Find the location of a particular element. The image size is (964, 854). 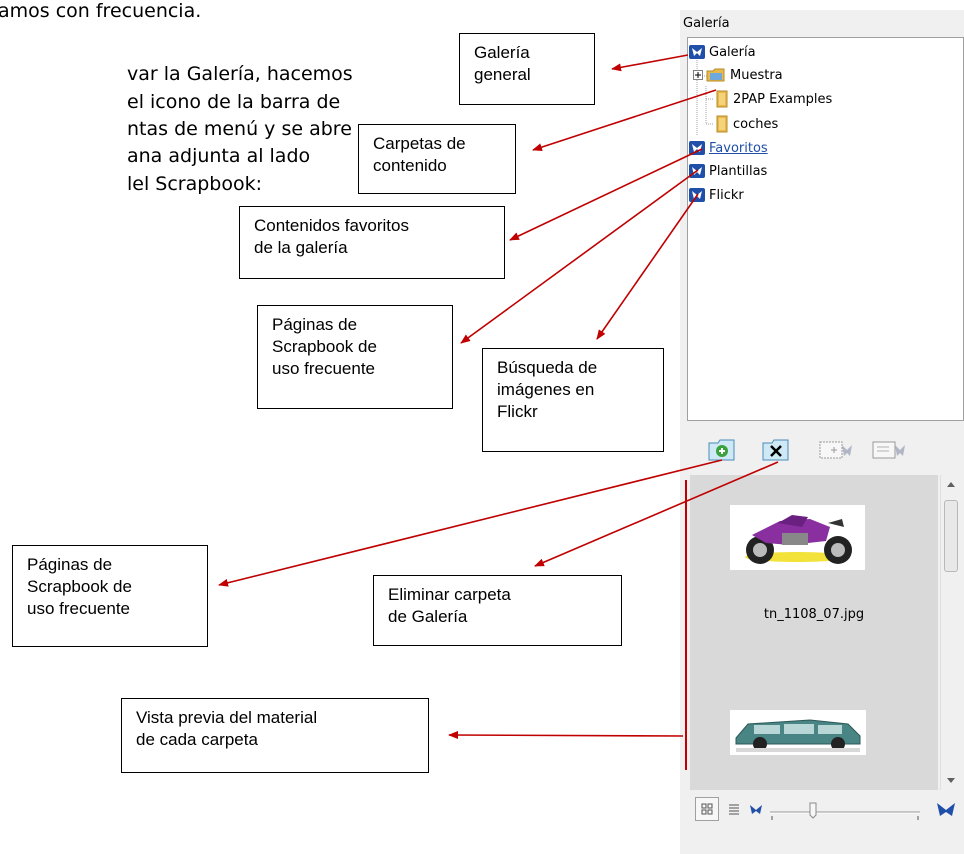

arrow-carpetas-contenido is located at coordinates (624, 120).